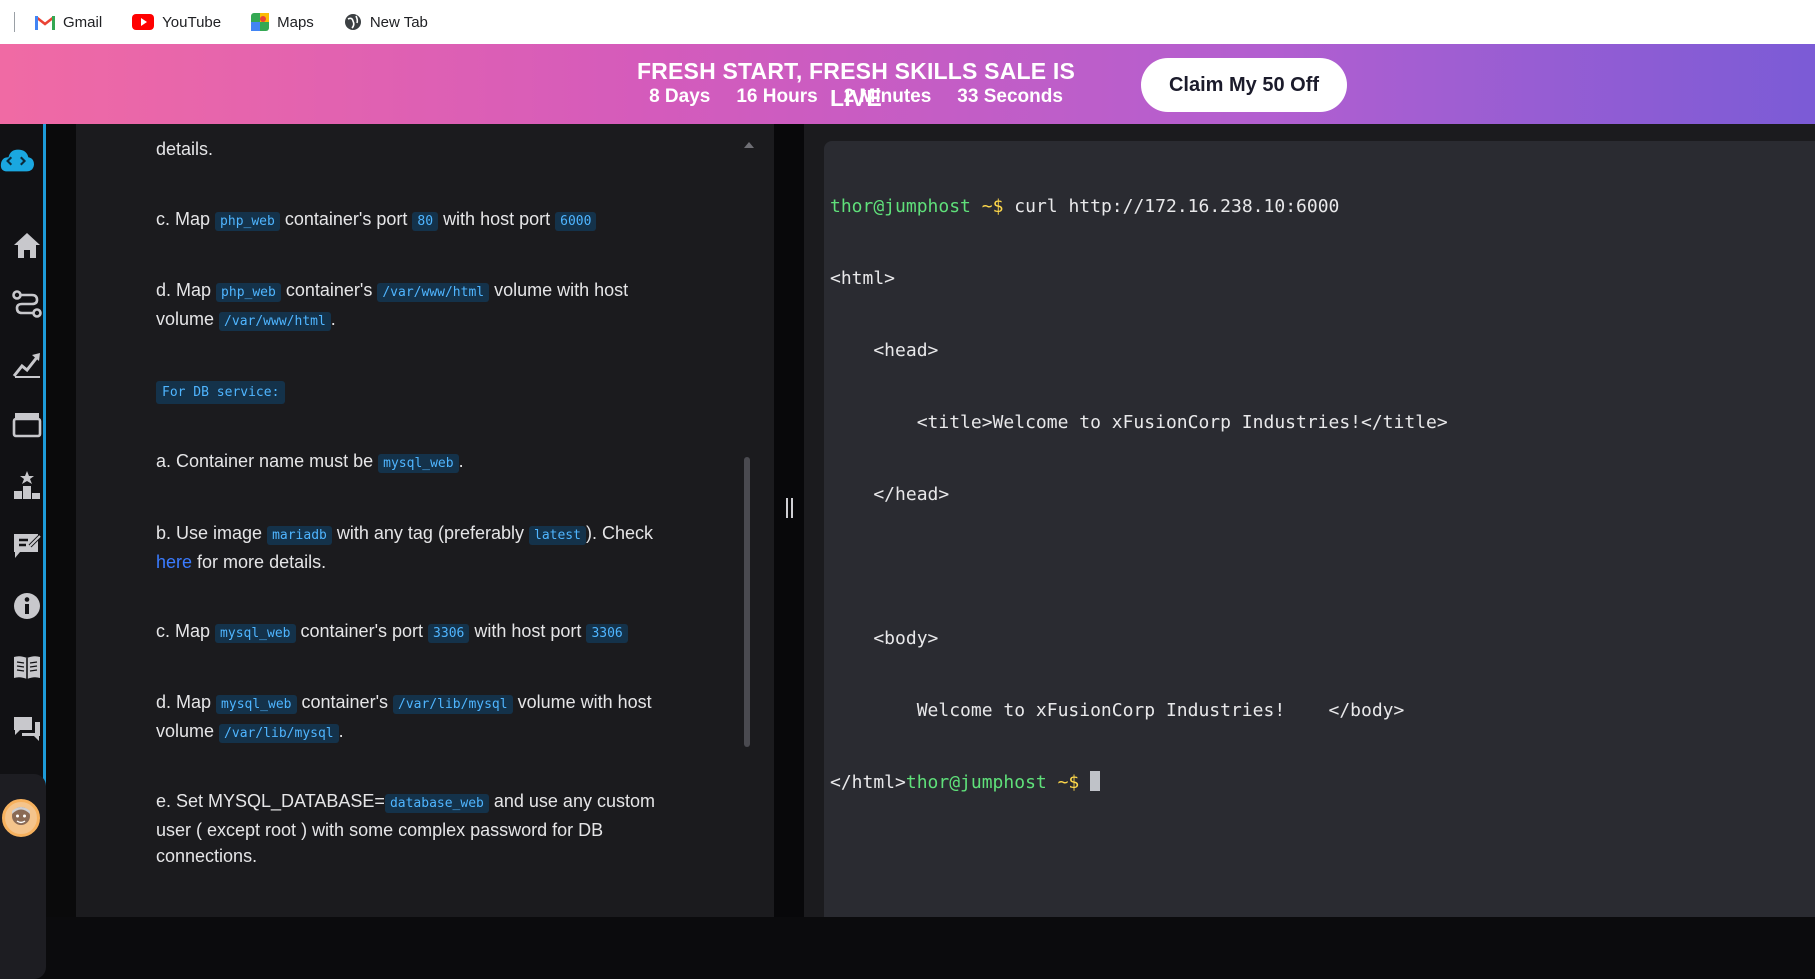 The width and height of the screenshot is (1815, 979). I want to click on sidebar-rail, so click(23, 551).